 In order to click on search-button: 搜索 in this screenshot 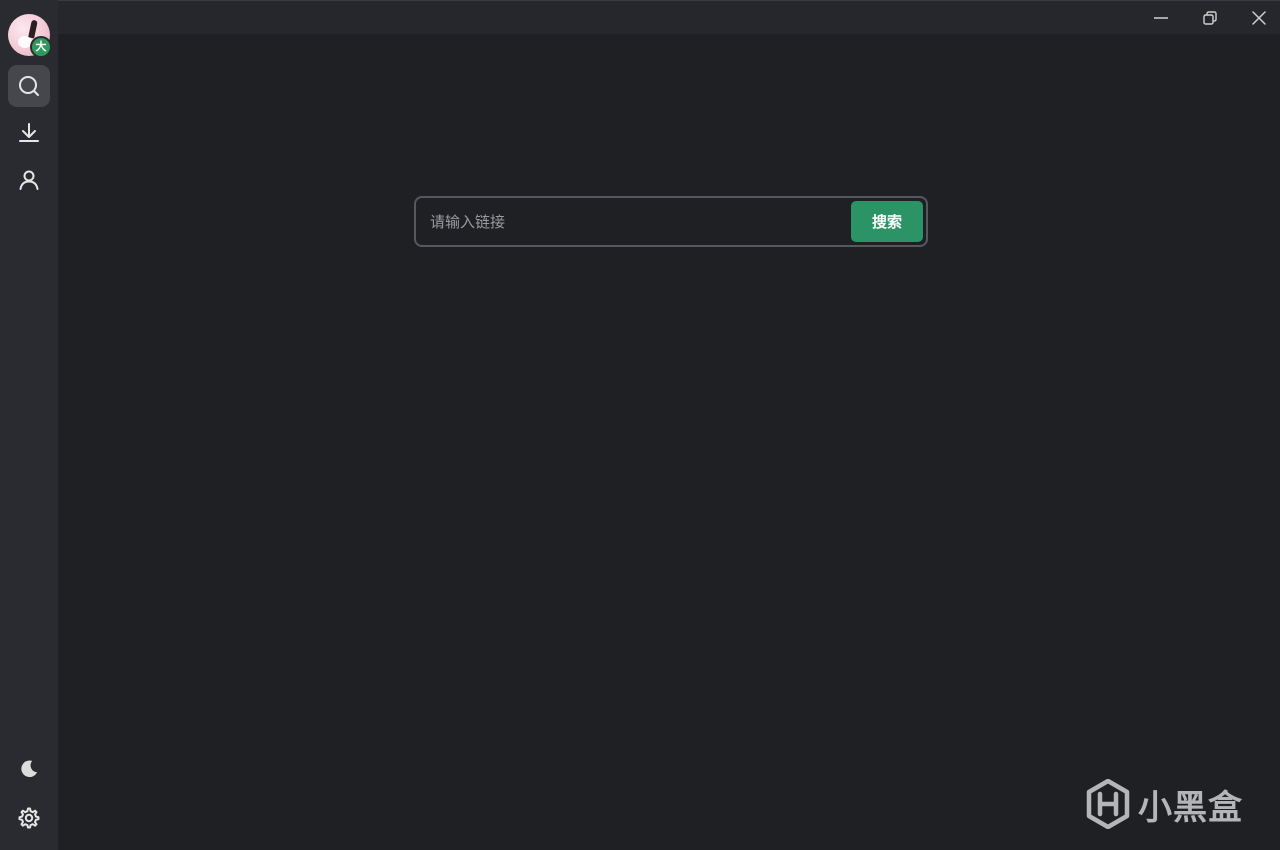, I will do `click(887, 221)`.